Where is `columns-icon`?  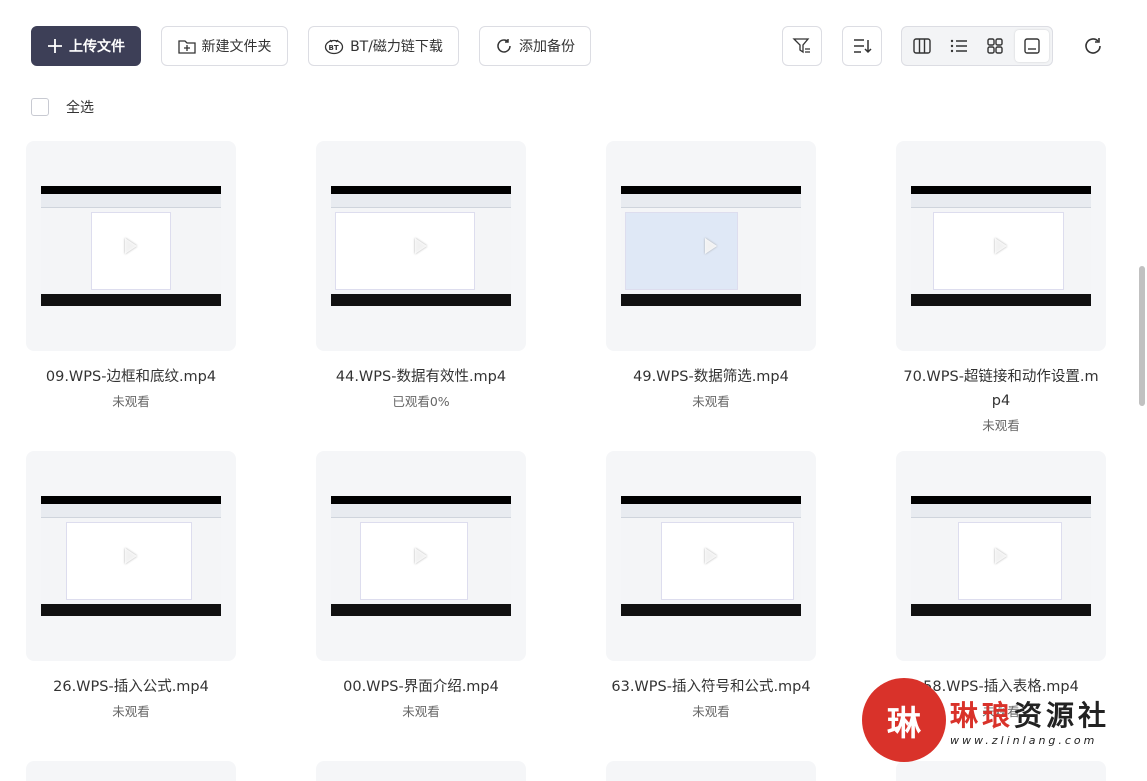 columns-icon is located at coordinates (922, 46).